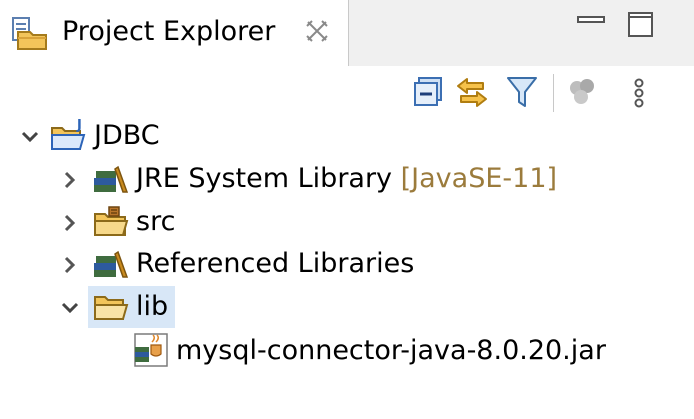 The height and width of the screenshot is (419, 694). I want to click on view-title: Project Explorer, so click(169, 31).